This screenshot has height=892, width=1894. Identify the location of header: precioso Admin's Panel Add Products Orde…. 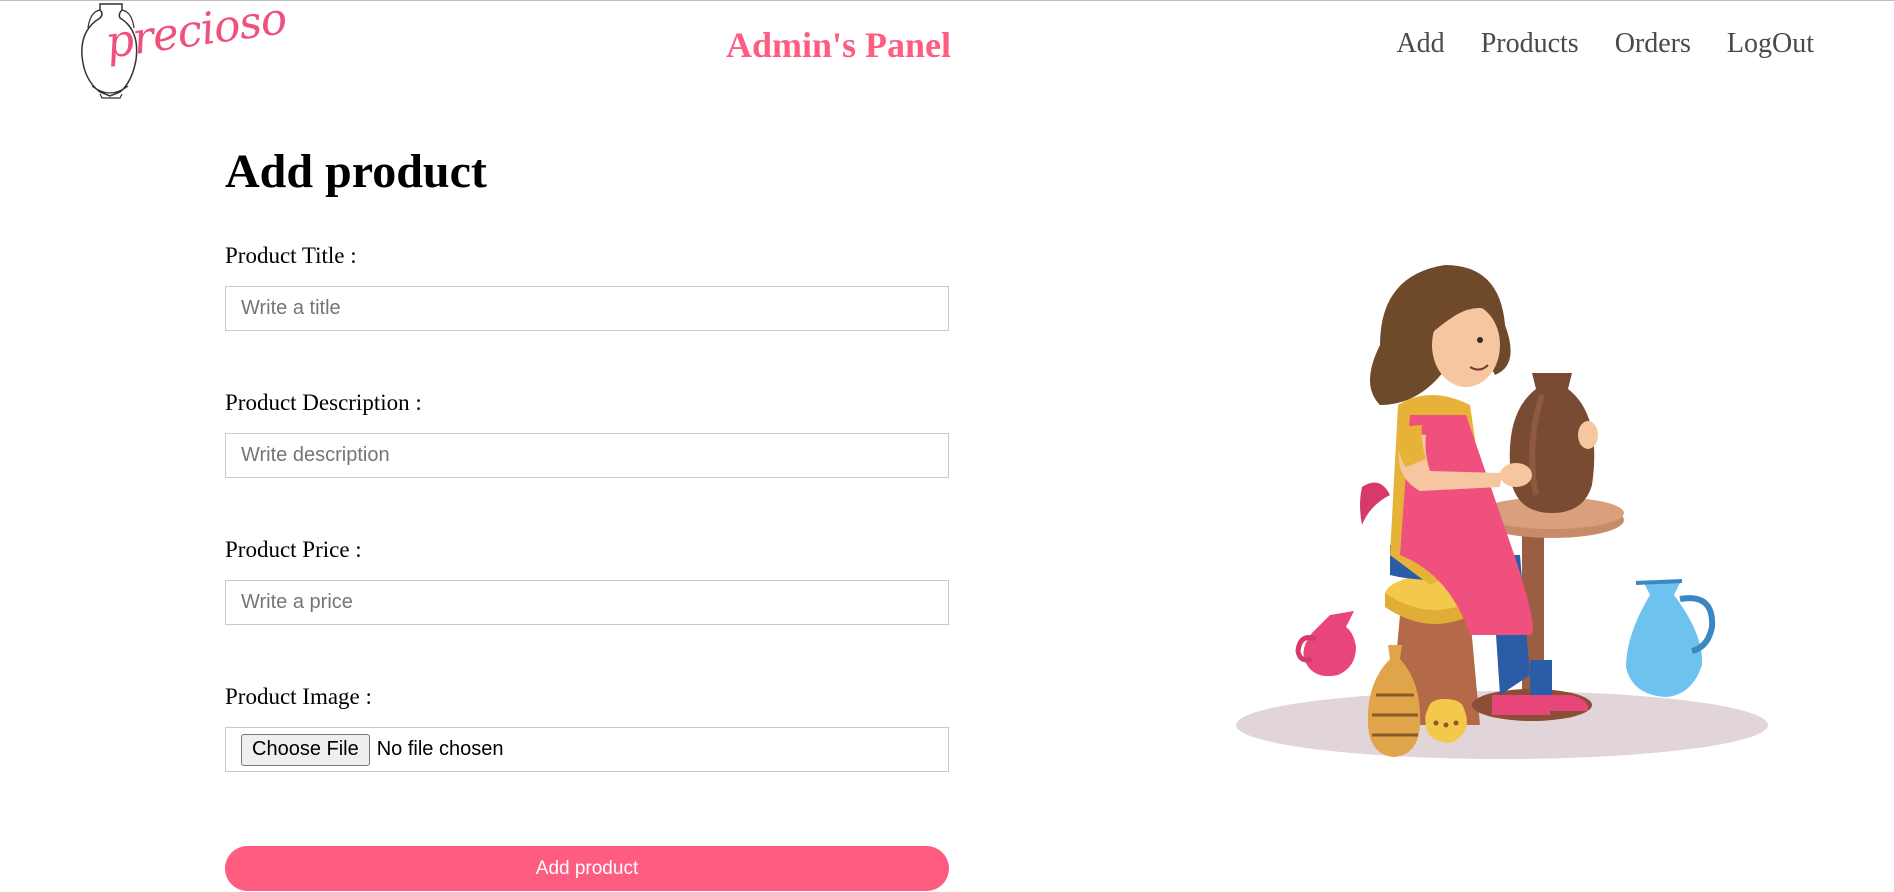
(947, 50).